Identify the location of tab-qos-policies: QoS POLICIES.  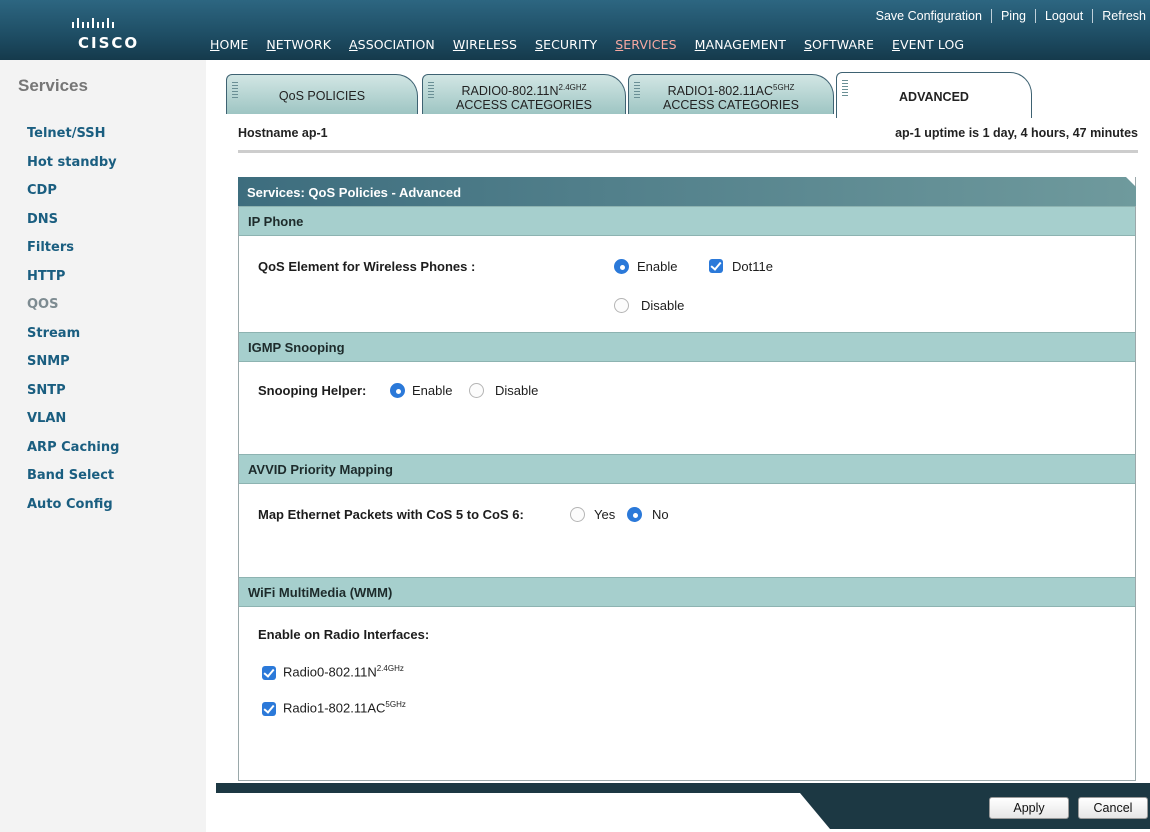
(322, 94).